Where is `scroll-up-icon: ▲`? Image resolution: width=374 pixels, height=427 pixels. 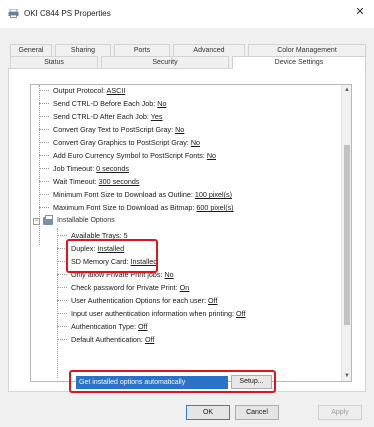
scroll-up-icon: ▲ is located at coordinates (346, 90).